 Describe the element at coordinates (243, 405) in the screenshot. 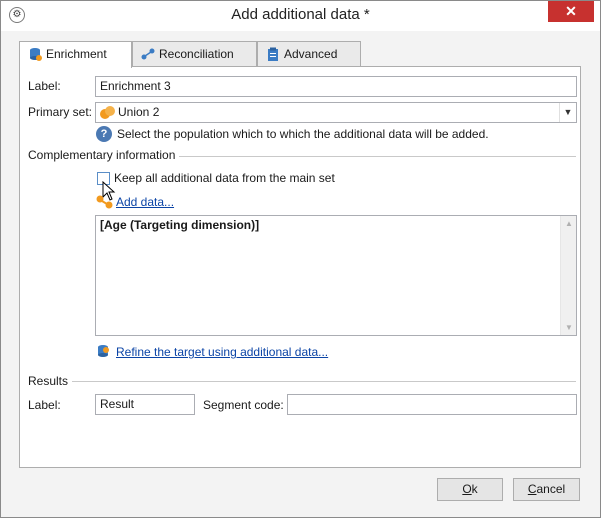

I see `segment-code-caption: Segment code:` at that location.